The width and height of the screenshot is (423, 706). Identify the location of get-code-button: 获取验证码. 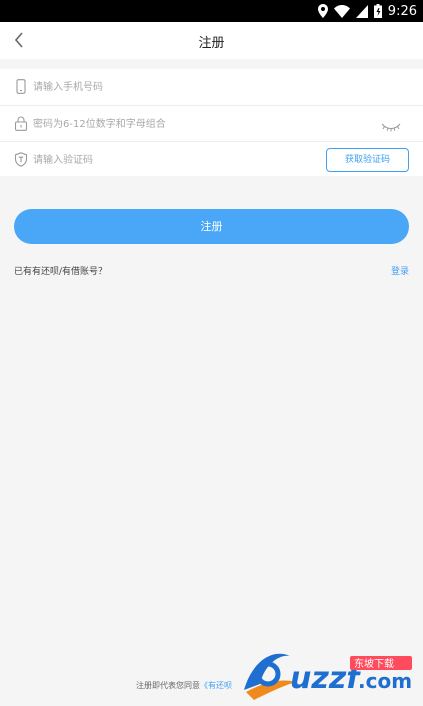
(367, 160).